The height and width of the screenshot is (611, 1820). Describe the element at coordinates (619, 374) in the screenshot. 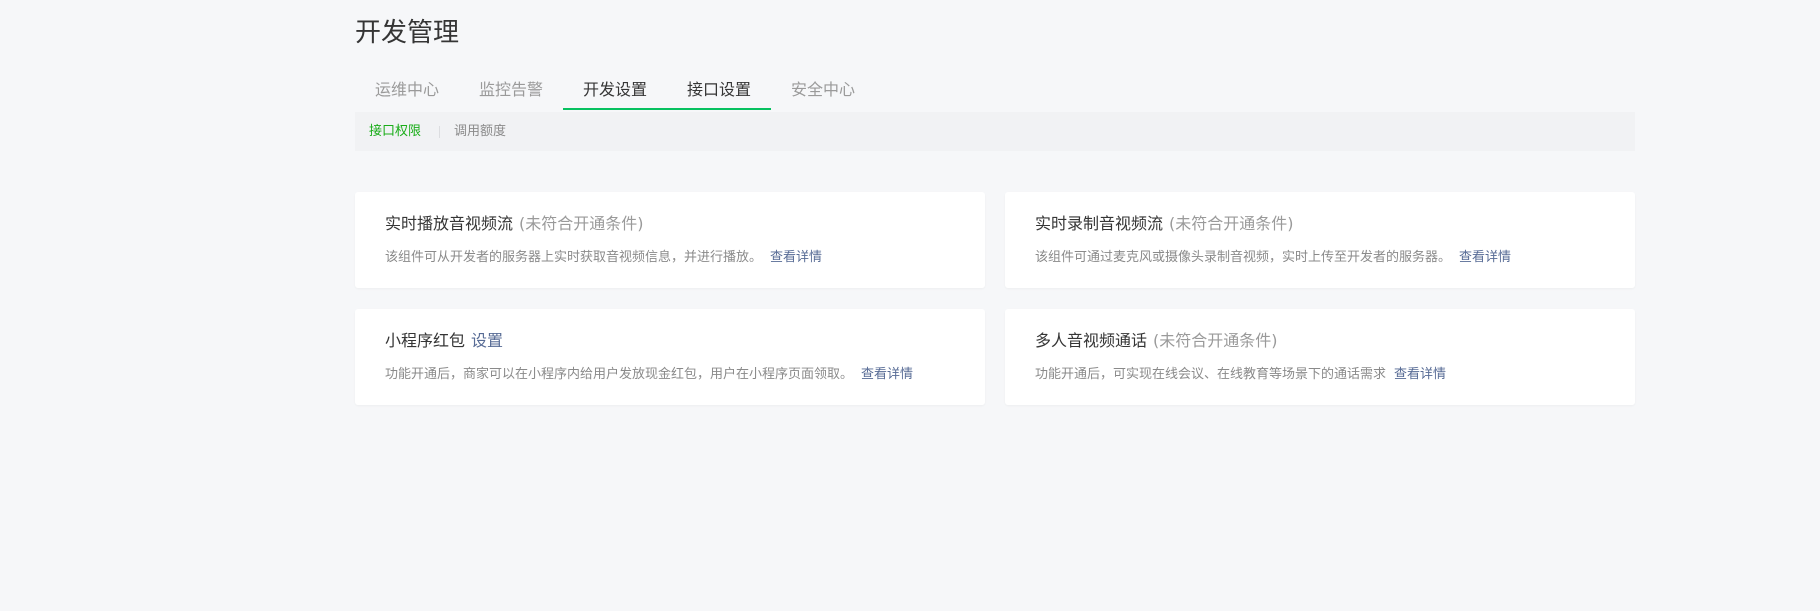

I see `card-description-text: 功能开通后，商家可以在小程序内给用户发放现金红包，用户在小程序页面领取。` at that location.